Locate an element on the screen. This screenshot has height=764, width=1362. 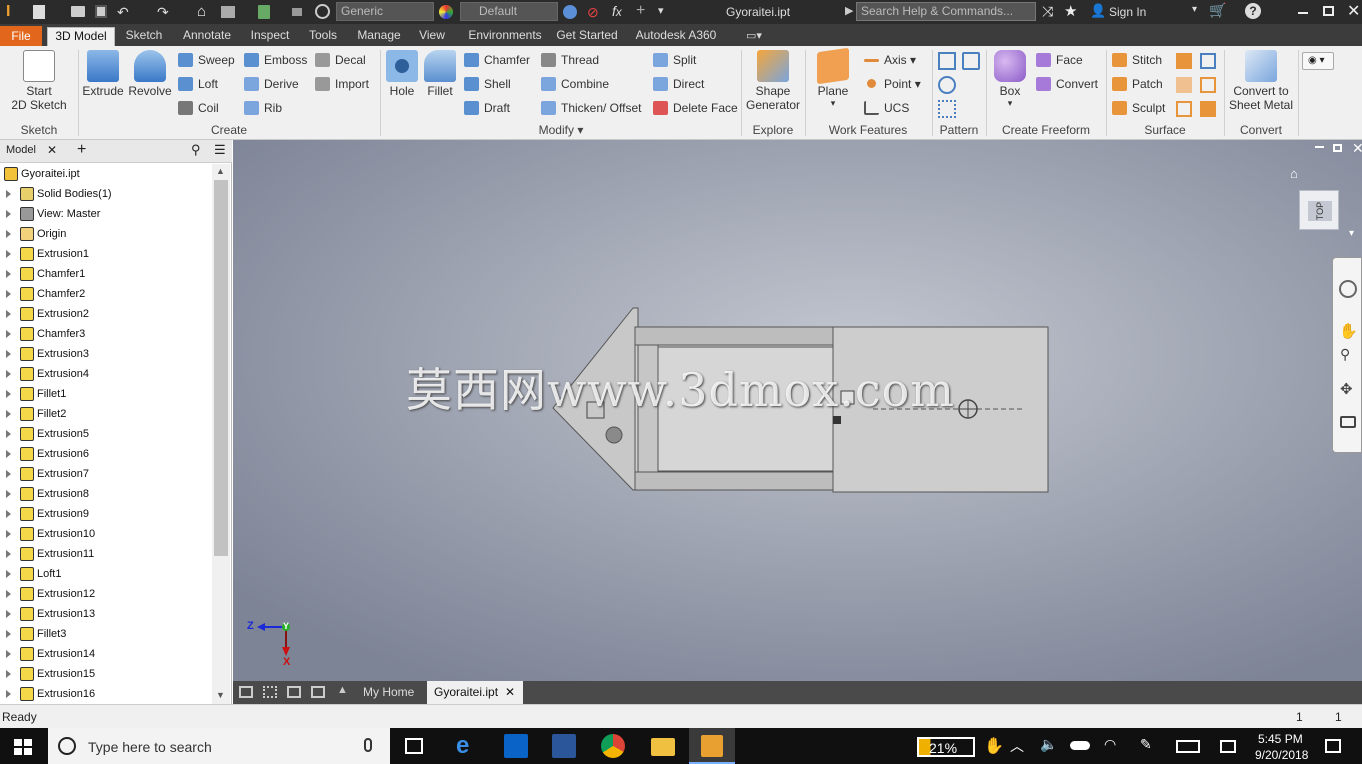
tree-item-extrusion12: Extrusion12 is located at coordinates (106, 594).